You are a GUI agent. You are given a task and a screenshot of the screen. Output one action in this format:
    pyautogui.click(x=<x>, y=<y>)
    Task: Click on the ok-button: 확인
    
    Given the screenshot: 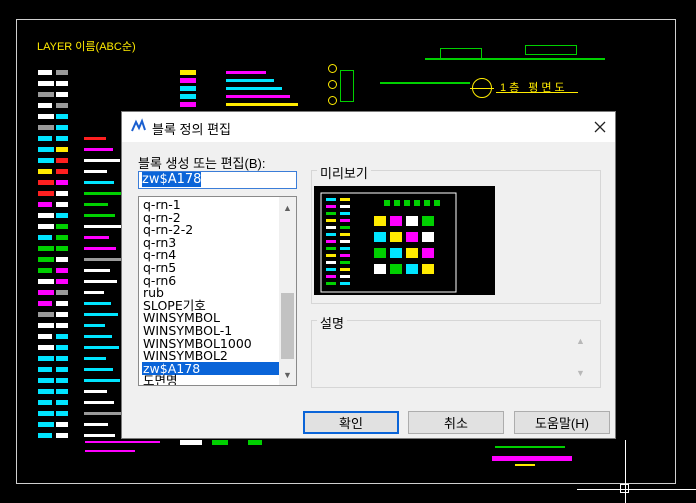 What is the action you would take?
    pyautogui.click(x=351, y=422)
    